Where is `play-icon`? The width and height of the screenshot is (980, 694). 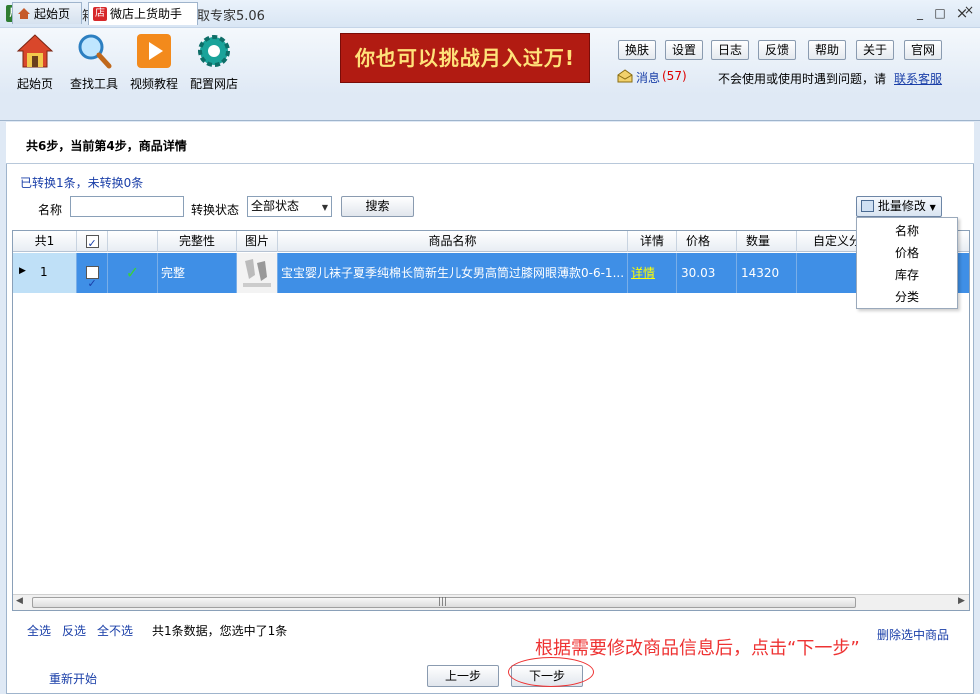 play-icon is located at coordinates (154, 51).